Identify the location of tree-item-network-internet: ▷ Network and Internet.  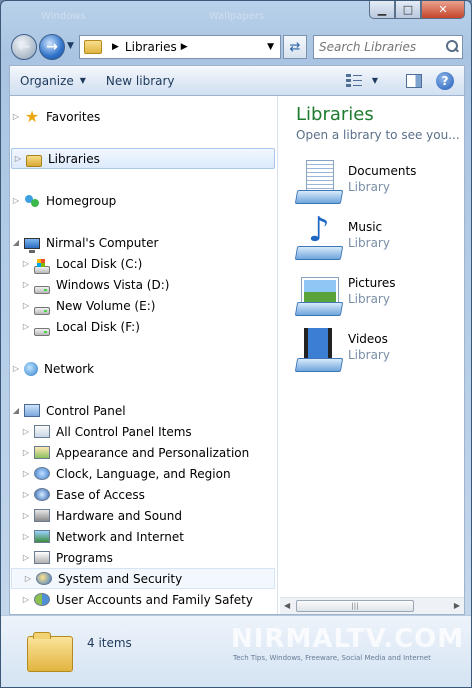
(143, 536).